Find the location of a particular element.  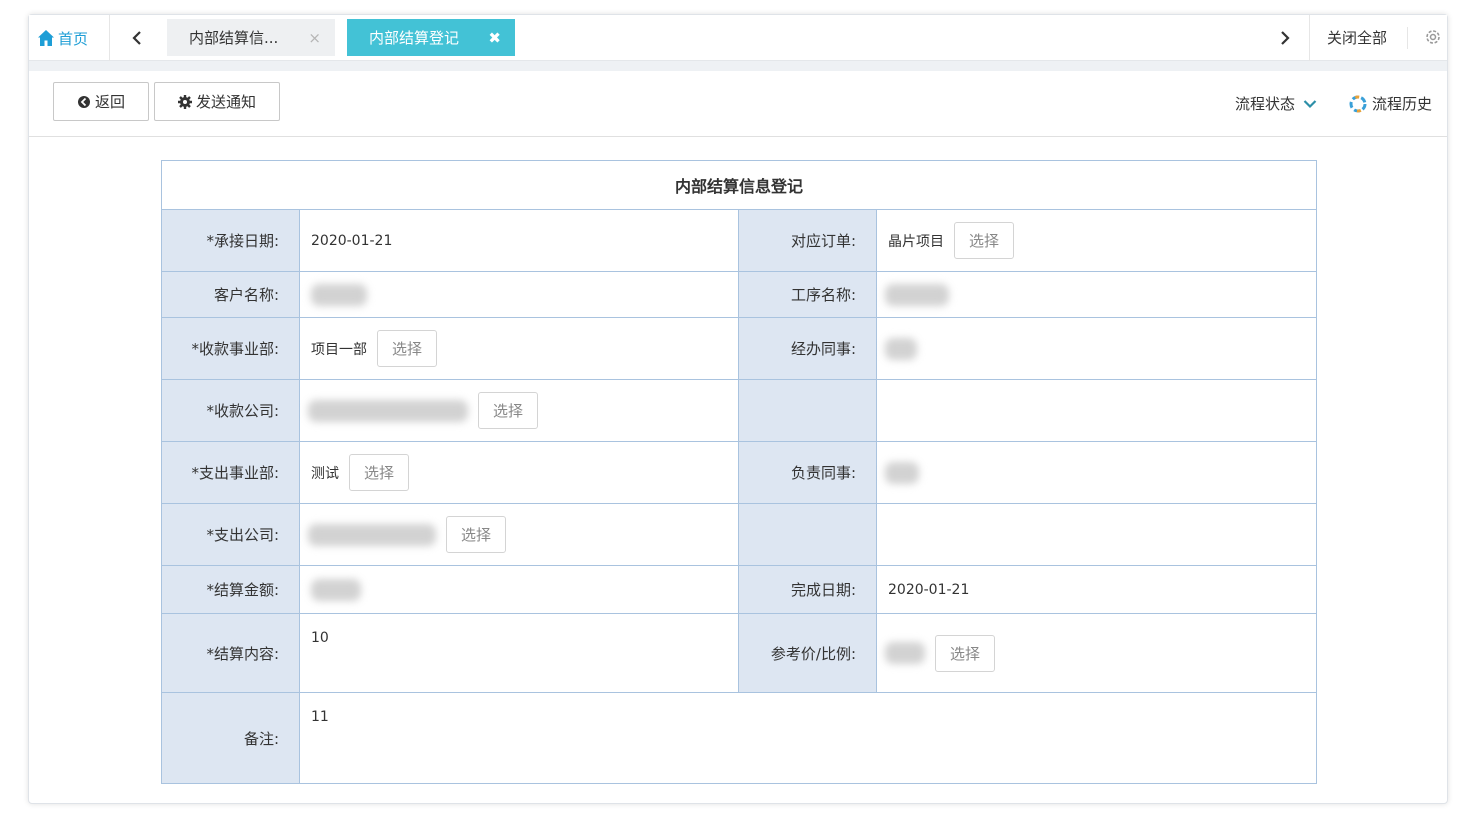

back-label: 返回 is located at coordinates (109, 102).